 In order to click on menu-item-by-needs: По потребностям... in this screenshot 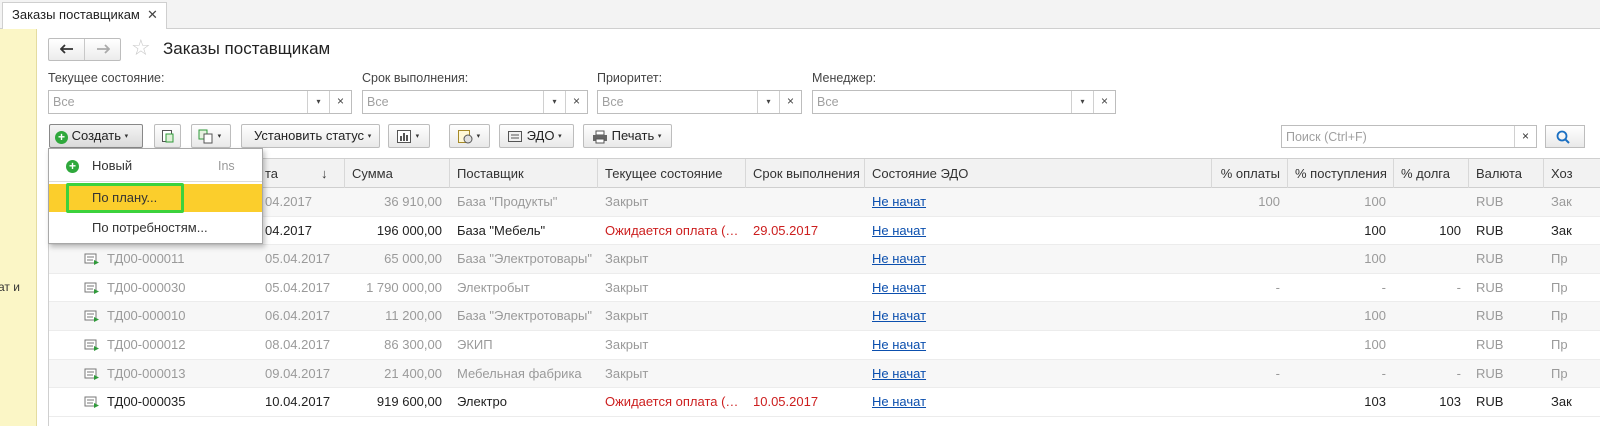, I will do `click(155, 228)`.